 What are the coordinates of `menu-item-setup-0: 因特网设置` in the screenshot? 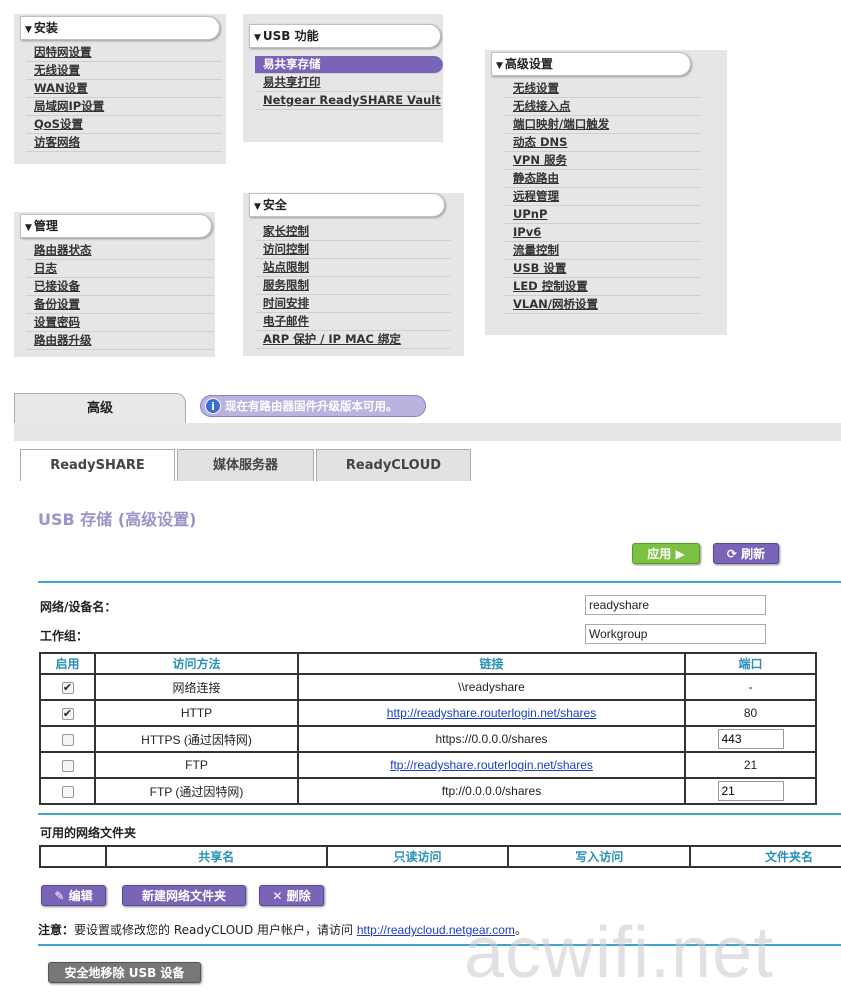 It's located at (124, 53).